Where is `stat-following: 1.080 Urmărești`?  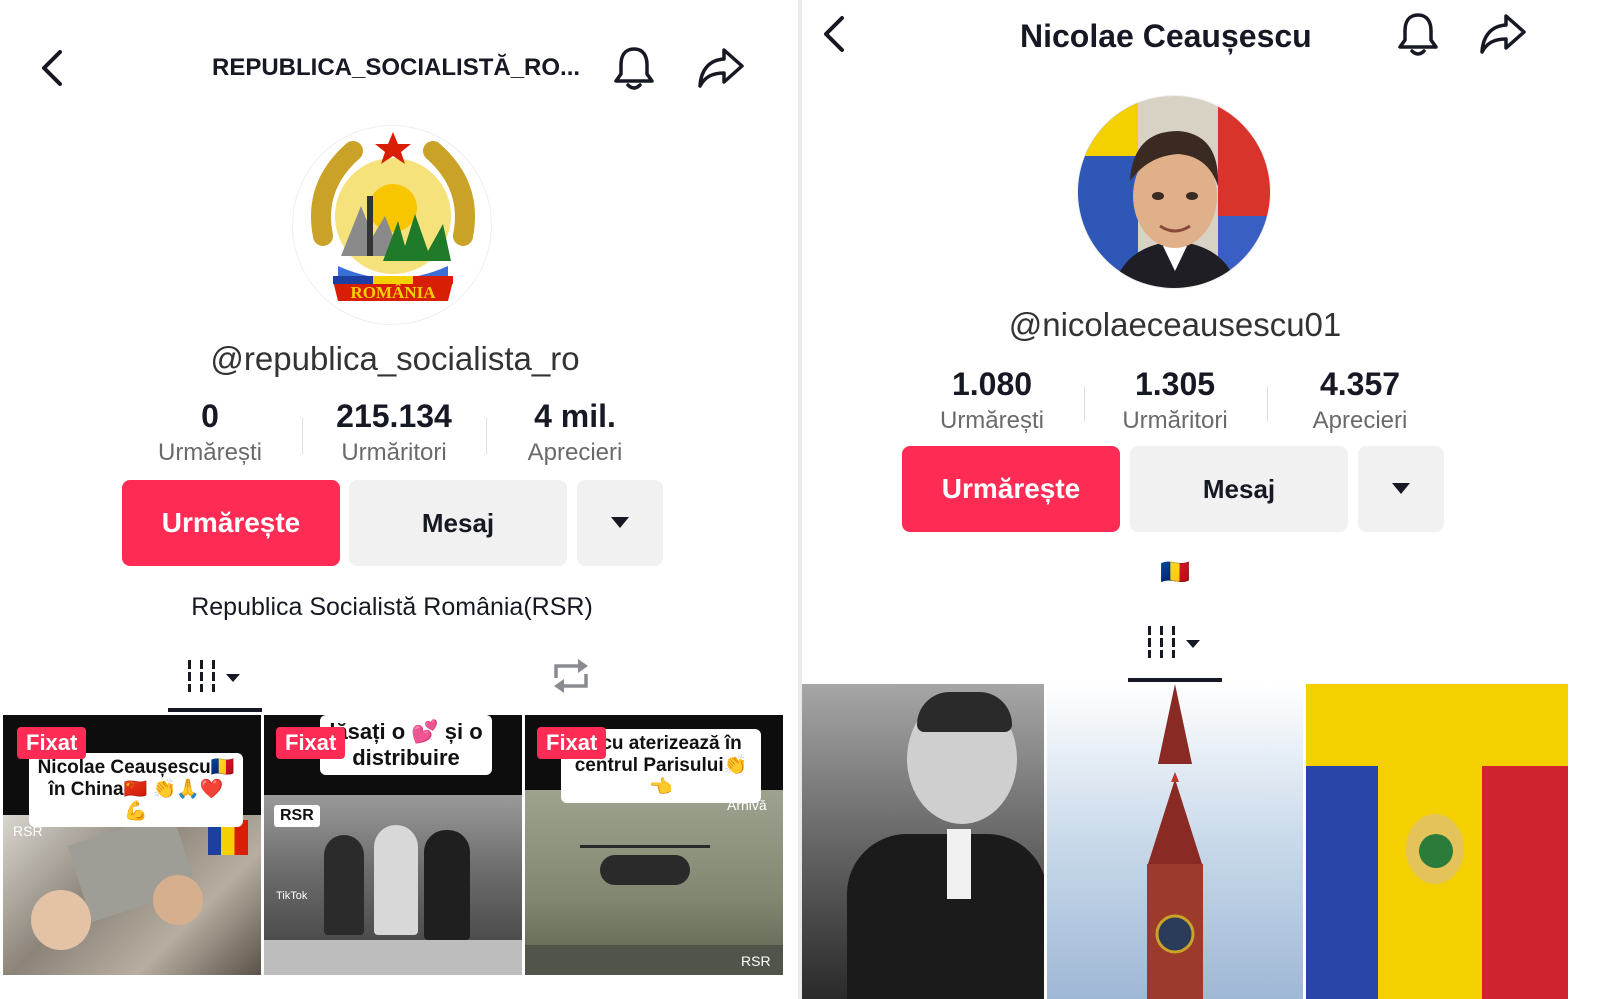 stat-following: 1.080 Urmărești is located at coordinates (992, 400).